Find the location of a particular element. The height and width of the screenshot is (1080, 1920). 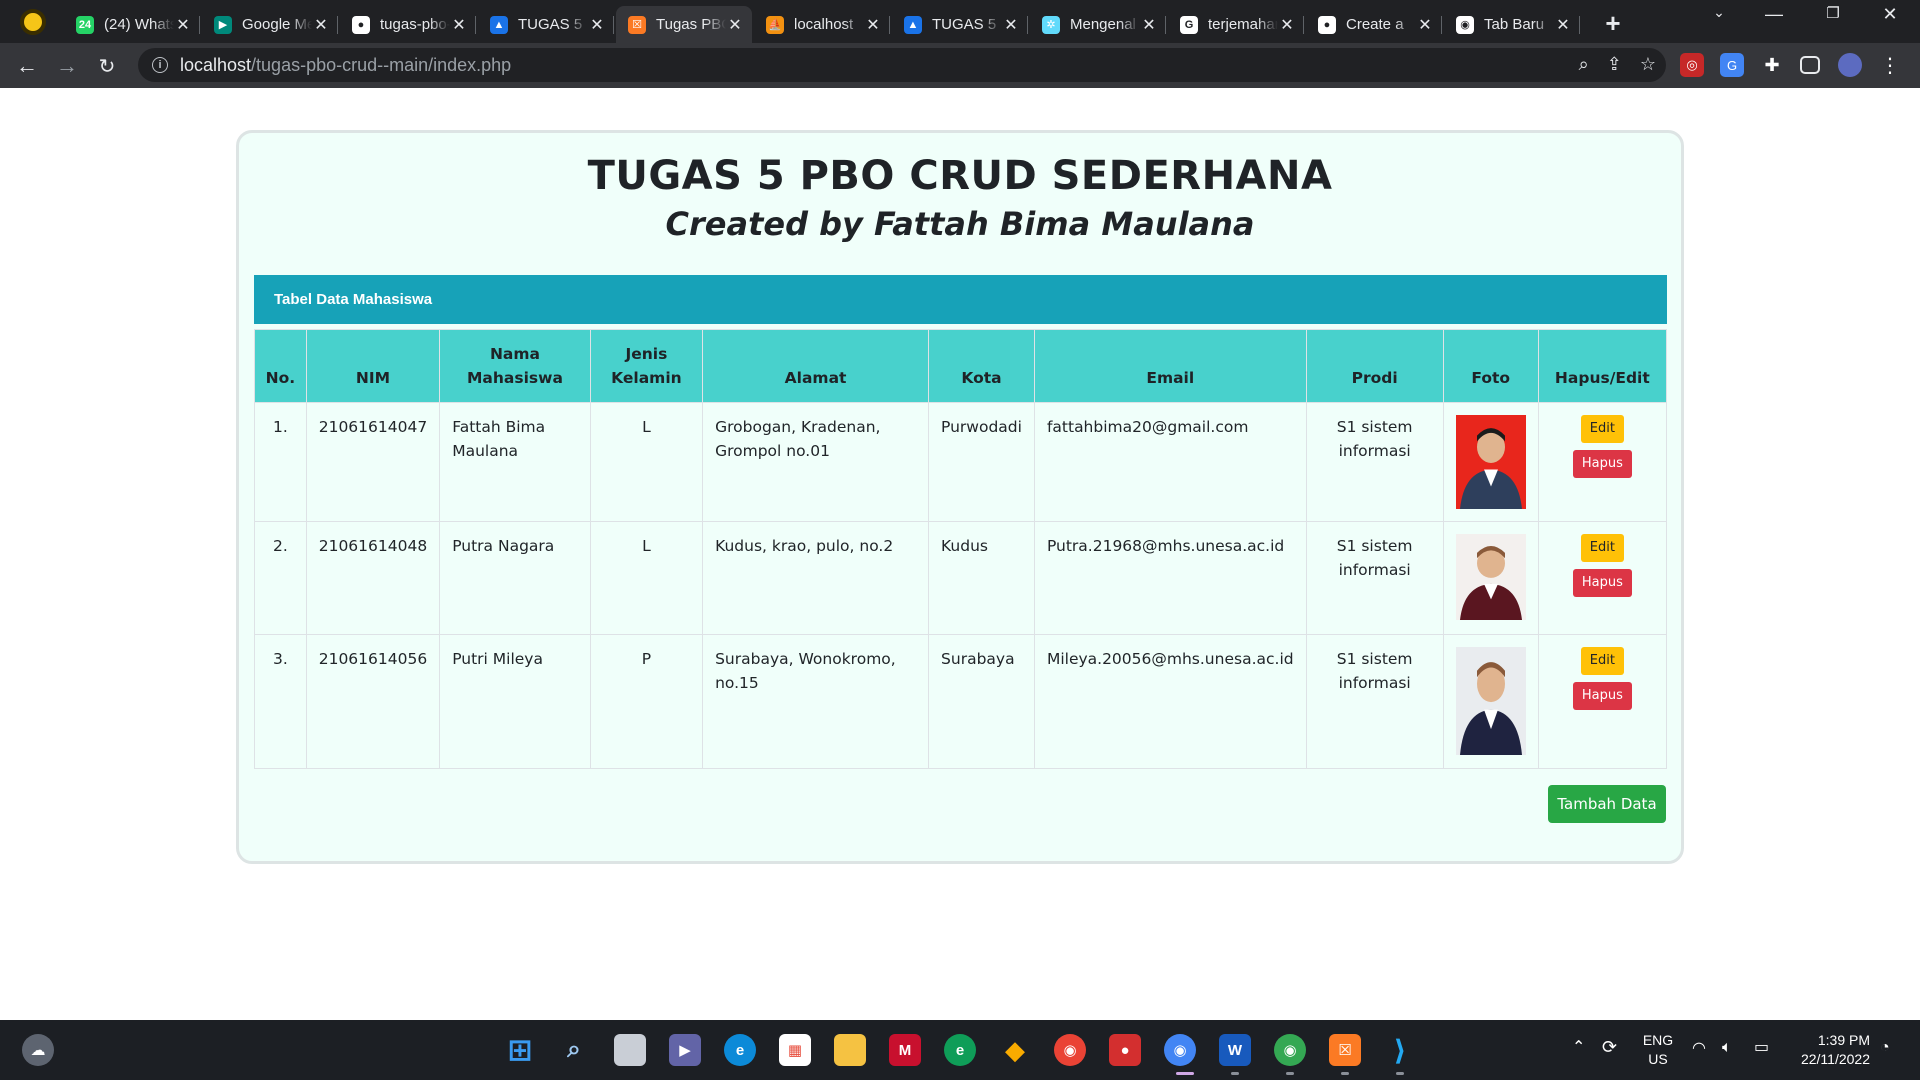

word-icon: W is located at coordinates (1235, 1050).